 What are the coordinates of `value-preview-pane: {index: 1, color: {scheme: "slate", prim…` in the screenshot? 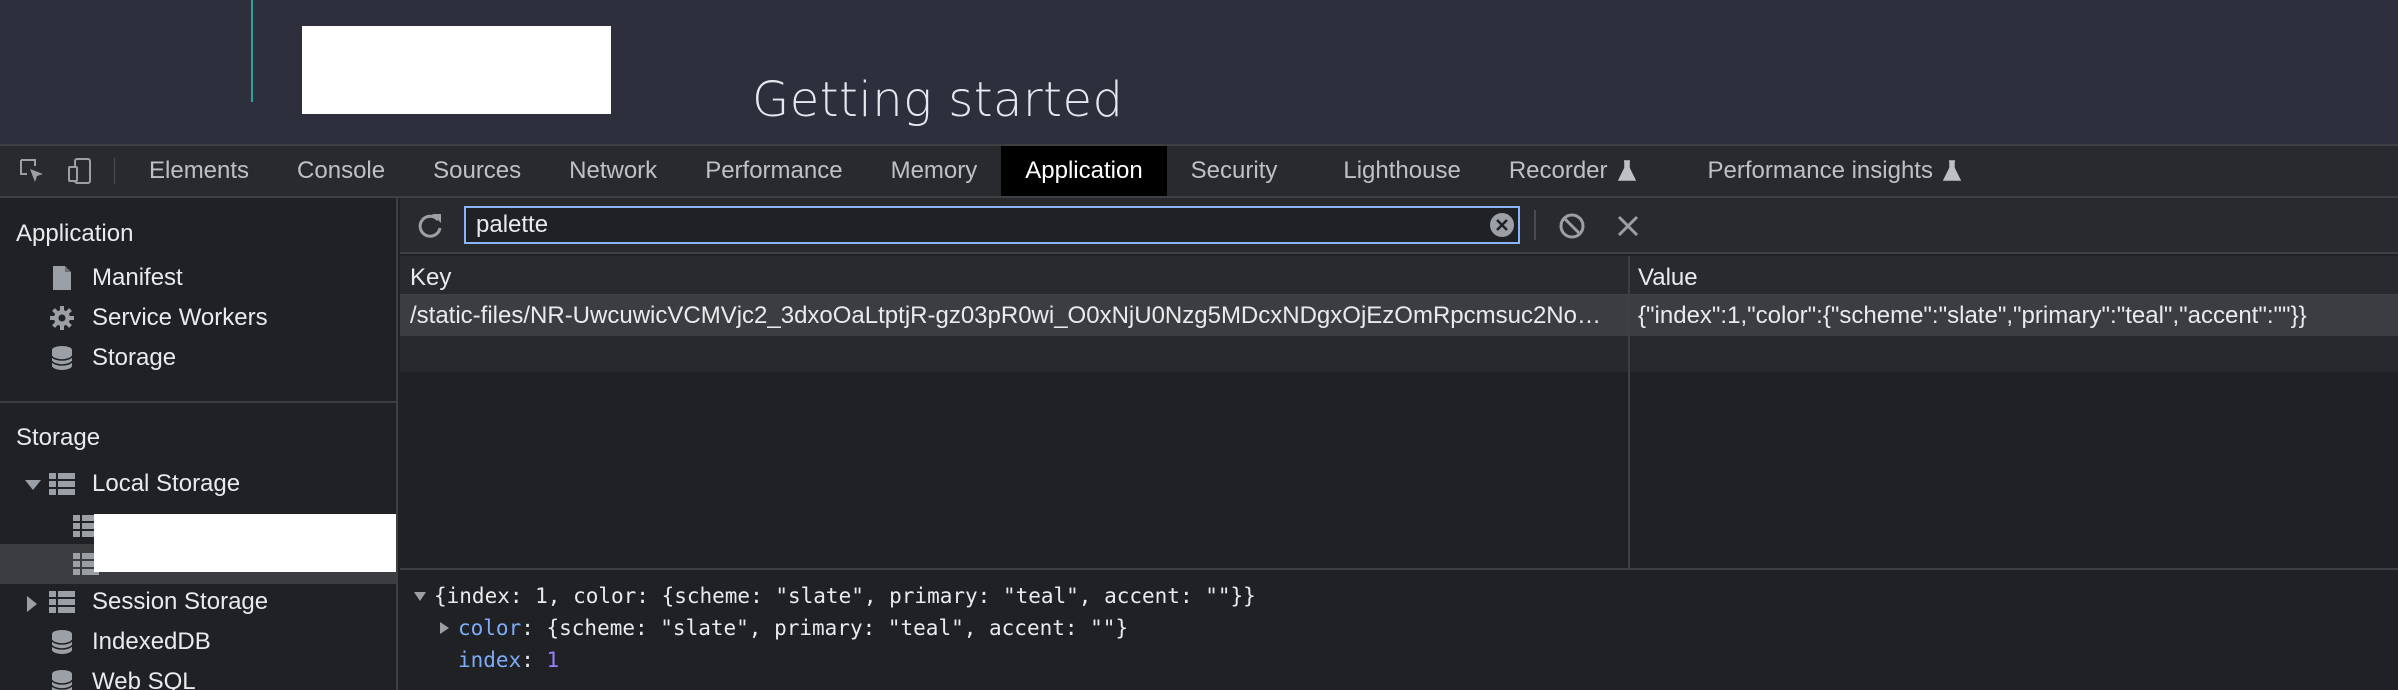 It's located at (1399, 629).